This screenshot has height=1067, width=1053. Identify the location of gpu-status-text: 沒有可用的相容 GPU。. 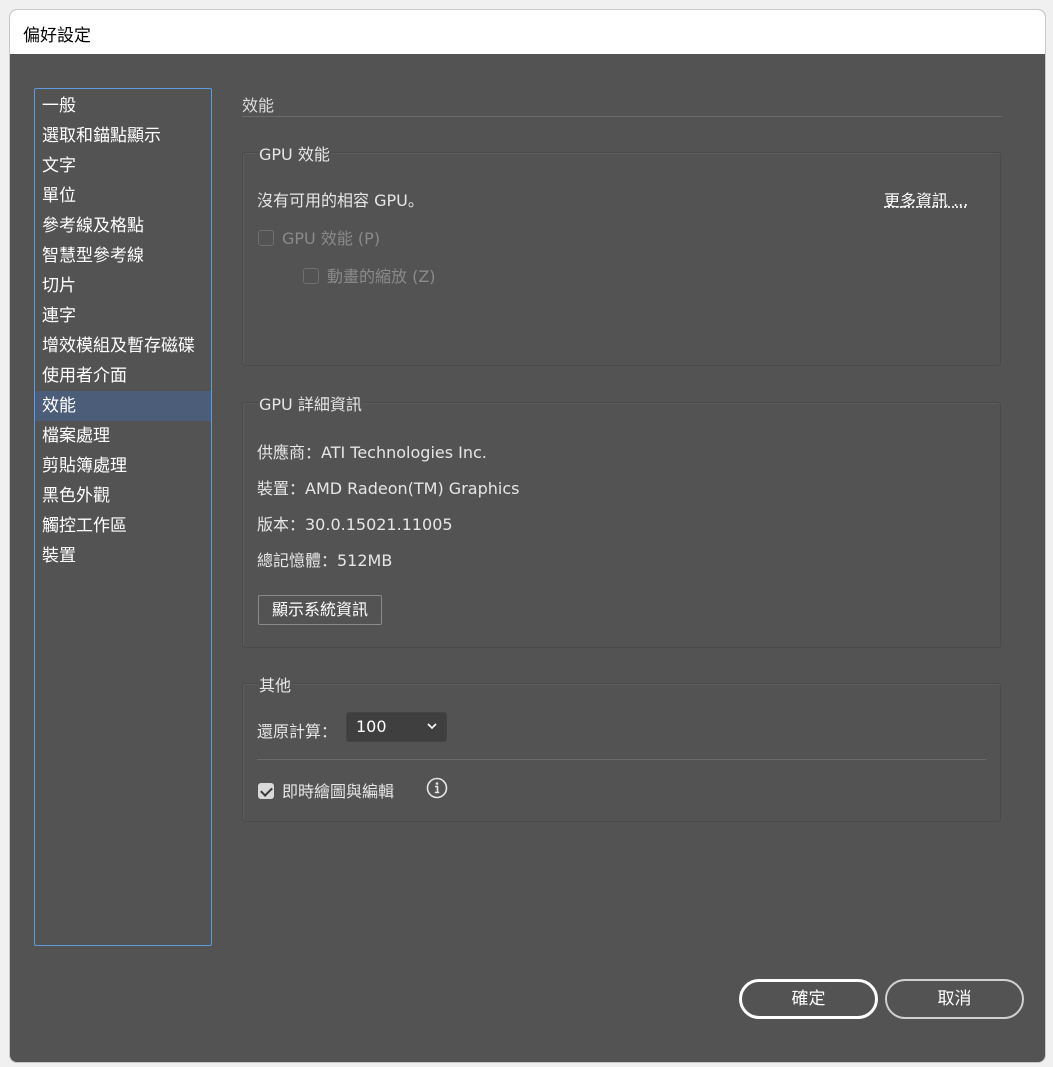
(340, 200).